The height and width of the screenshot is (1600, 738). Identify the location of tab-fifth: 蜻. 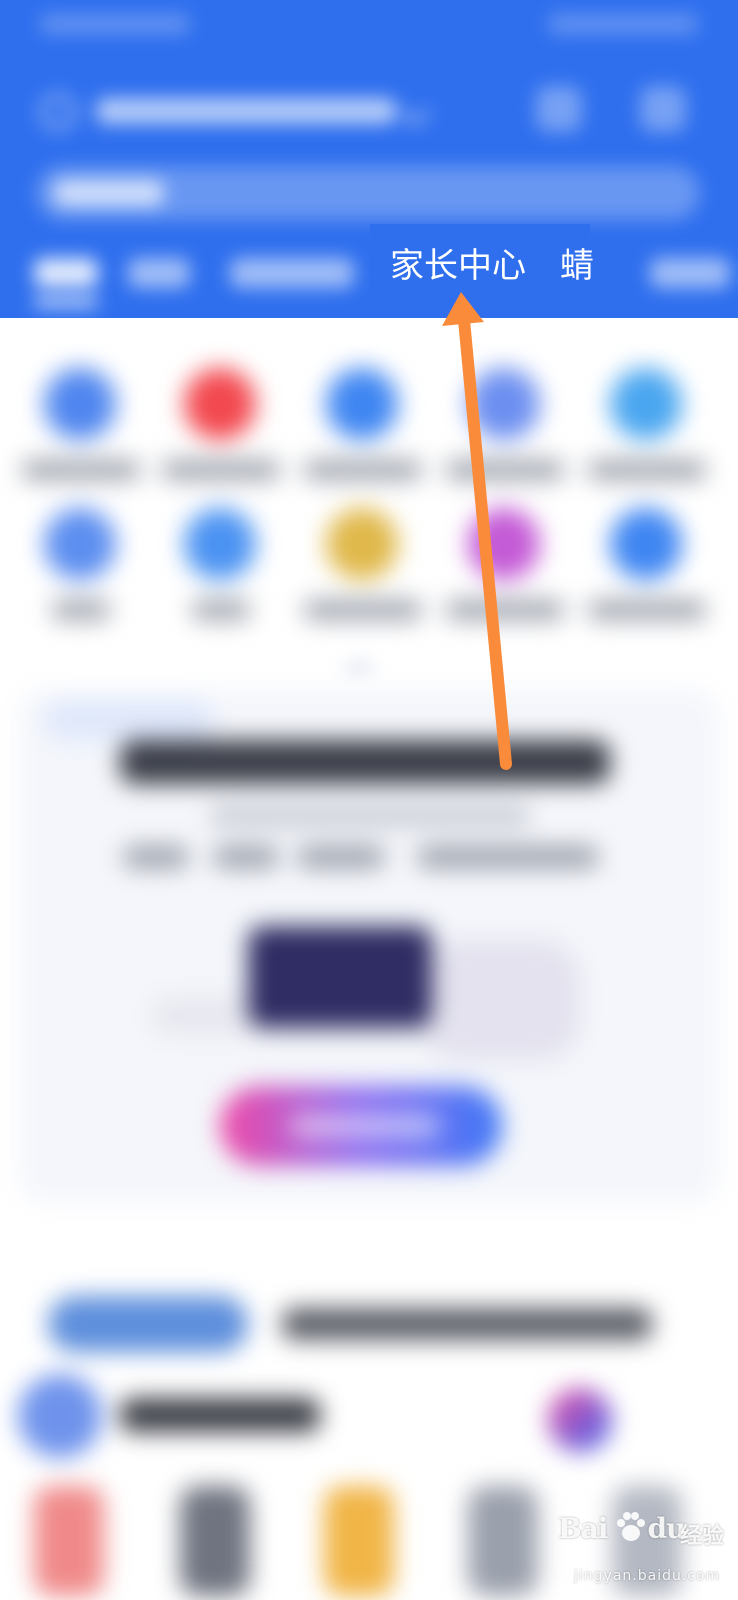
(580, 266).